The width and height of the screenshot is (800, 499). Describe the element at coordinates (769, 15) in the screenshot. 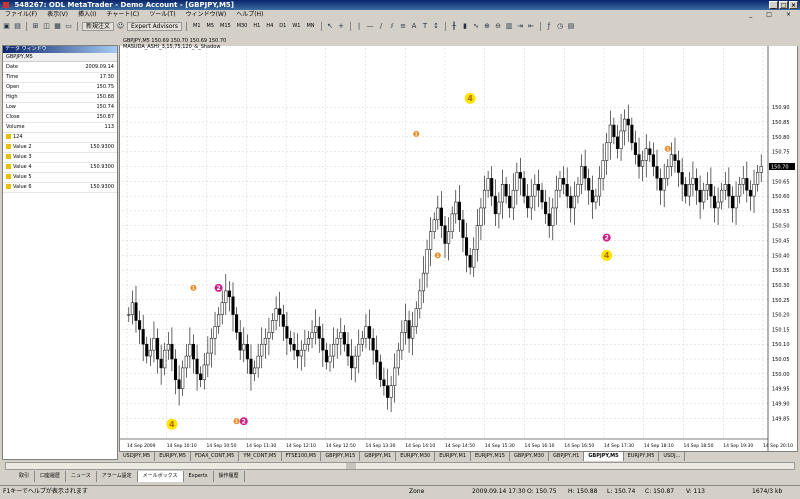

I see `child-restore-button: □` at that location.